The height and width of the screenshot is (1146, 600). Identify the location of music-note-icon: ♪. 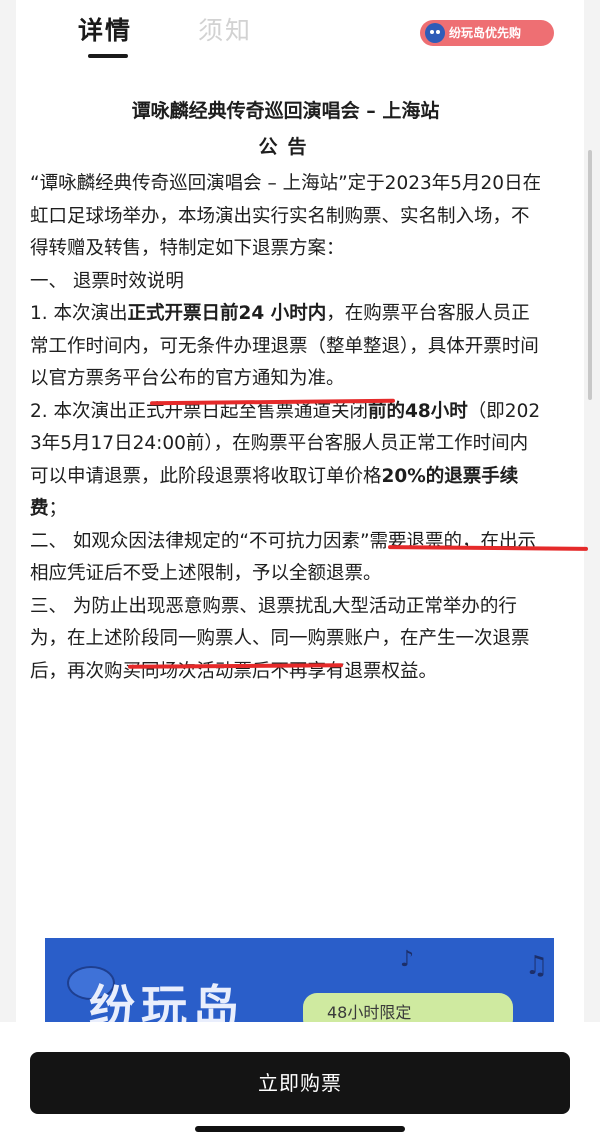
(407, 959).